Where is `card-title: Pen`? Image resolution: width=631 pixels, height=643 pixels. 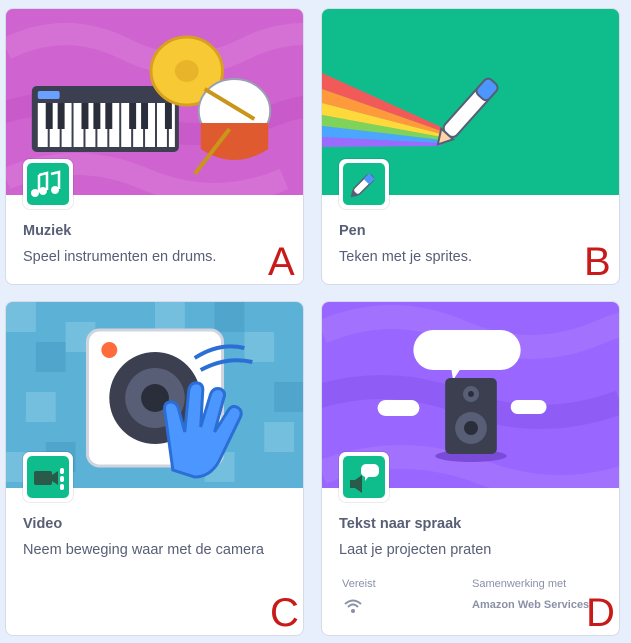
card-title: Pen is located at coordinates (352, 231).